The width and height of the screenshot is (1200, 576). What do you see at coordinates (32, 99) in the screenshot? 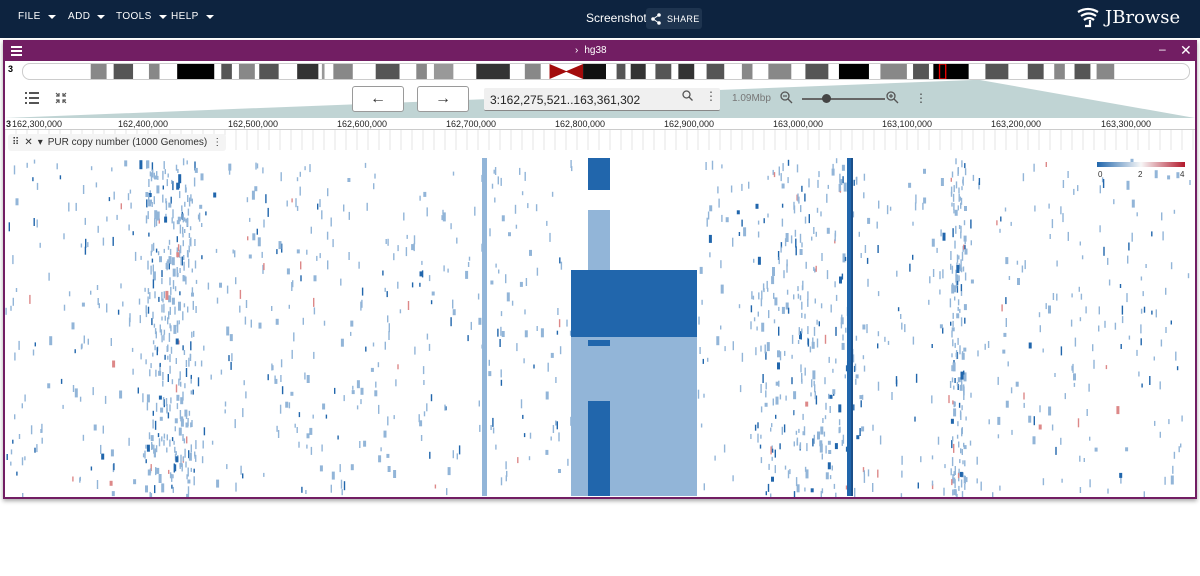
I see `track-selector-icon` at bounding box center [32, 99].